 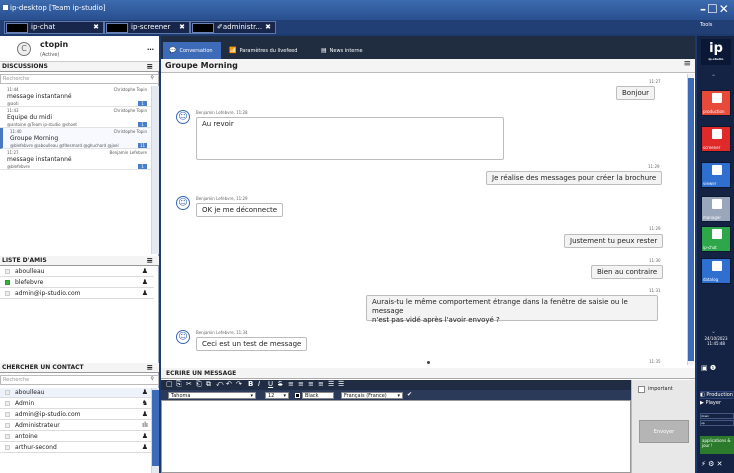 I want to click on bold-button: B, so click(x=250, y=384).